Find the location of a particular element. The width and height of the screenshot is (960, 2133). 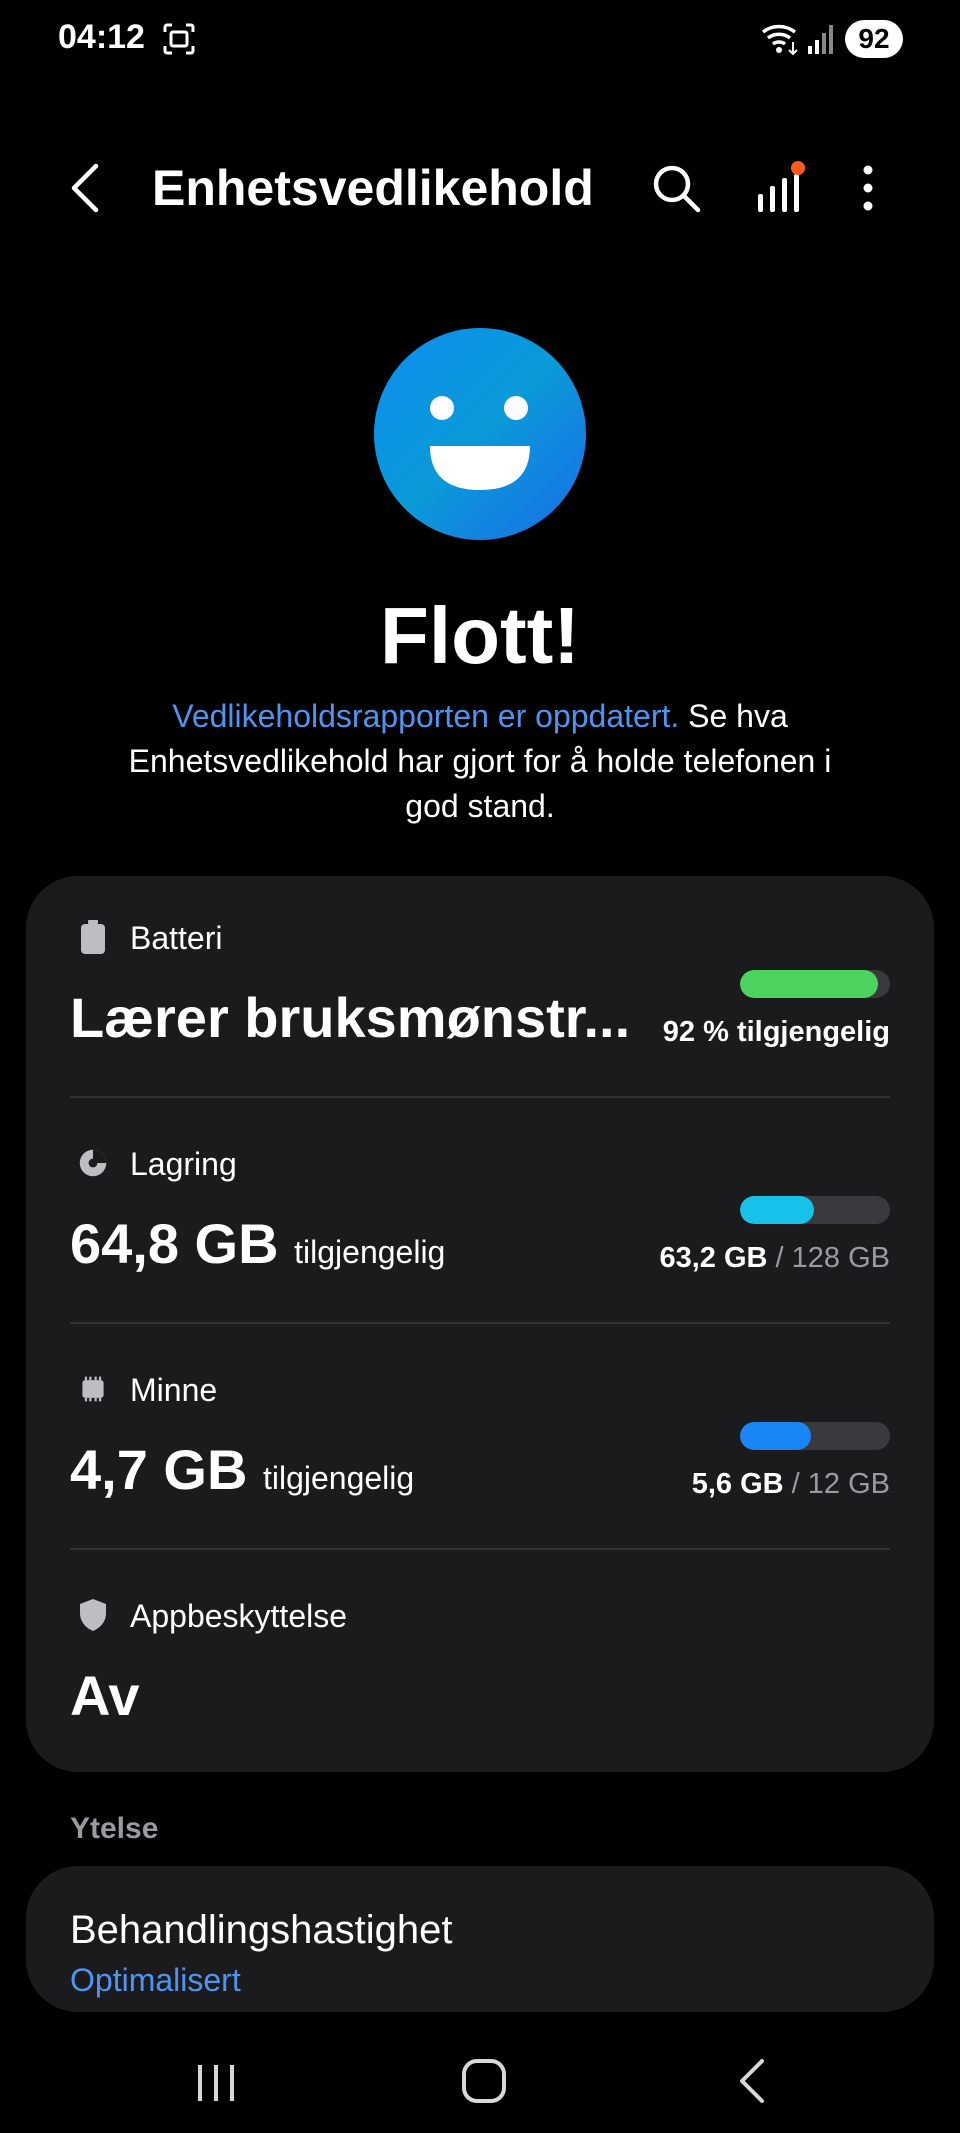

battery-level-badge: 92 is located at coordinates (874, 39).